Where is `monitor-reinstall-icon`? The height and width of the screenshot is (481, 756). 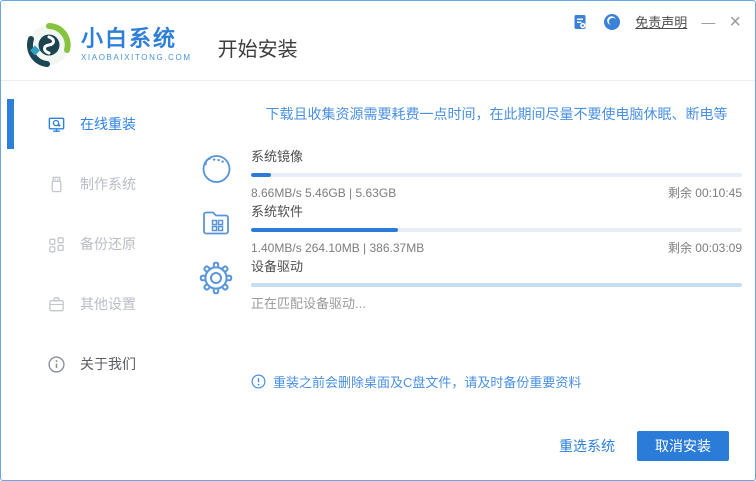 monitor-reinstall-icon is located at coordinates (56, 124).